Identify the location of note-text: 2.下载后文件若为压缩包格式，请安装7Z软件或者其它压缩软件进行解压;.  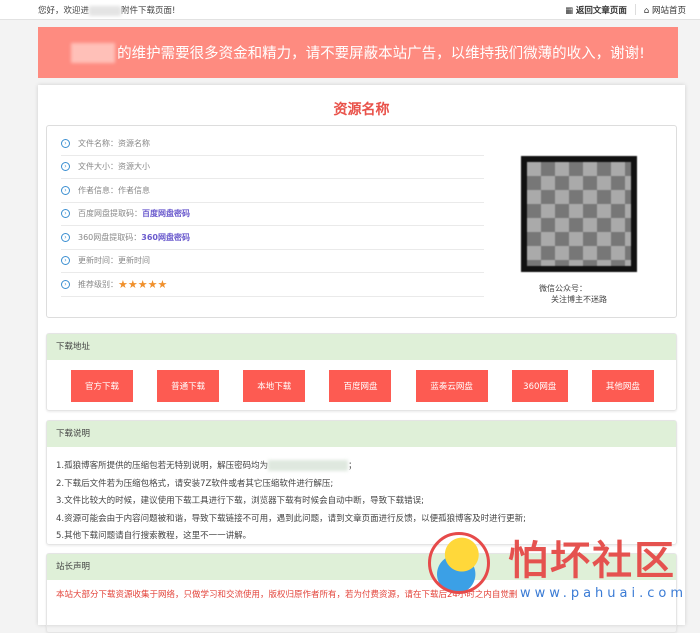
(195, 483).